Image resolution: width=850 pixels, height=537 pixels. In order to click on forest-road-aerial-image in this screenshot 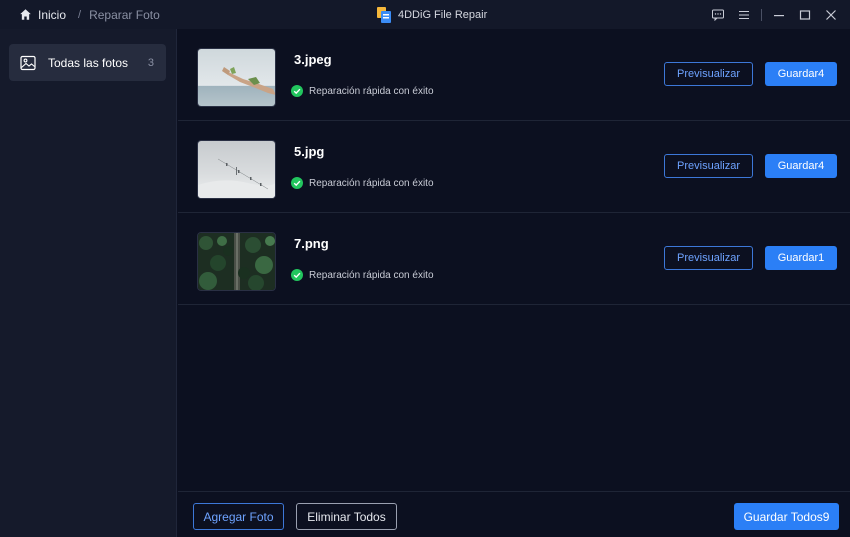, I will do `click(236, 261)`.